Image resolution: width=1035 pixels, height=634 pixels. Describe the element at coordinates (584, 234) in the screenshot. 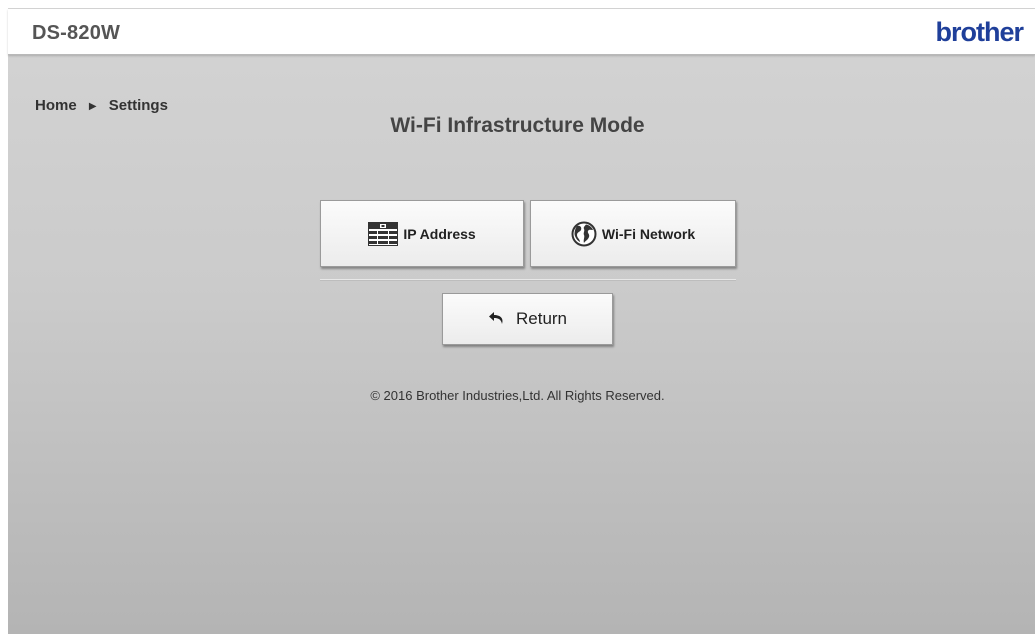

I see `globe-icon` at that location.